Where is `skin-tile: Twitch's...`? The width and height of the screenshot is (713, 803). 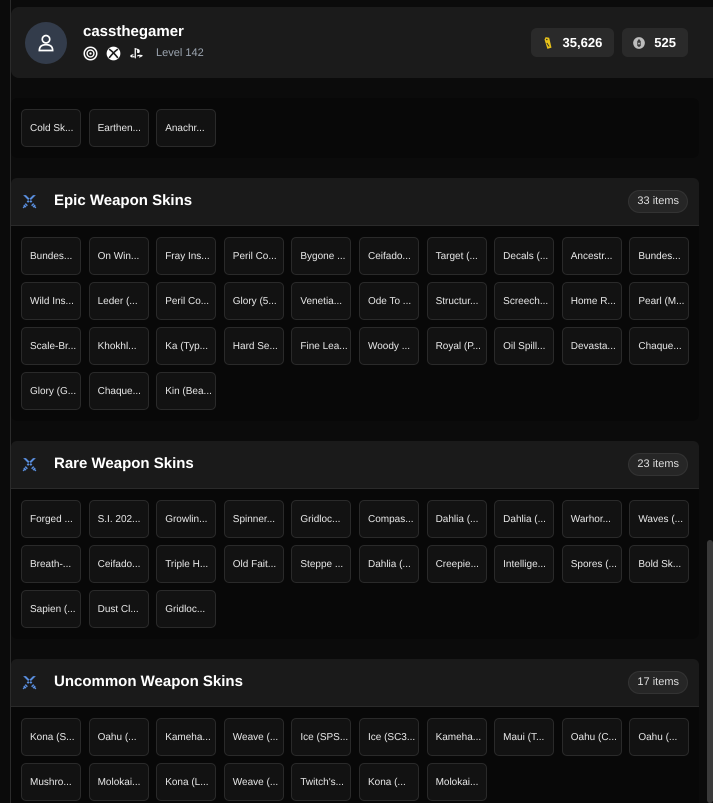
skin-tile: Twitch's... is located at coordinates (321, 782).